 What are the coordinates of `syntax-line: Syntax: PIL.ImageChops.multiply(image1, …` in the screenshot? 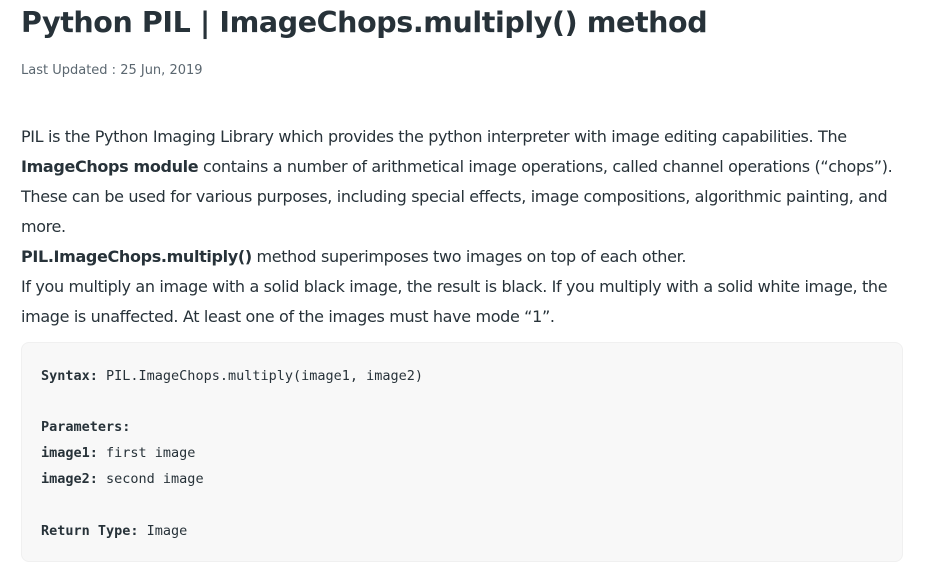 It's located at (232, 376).